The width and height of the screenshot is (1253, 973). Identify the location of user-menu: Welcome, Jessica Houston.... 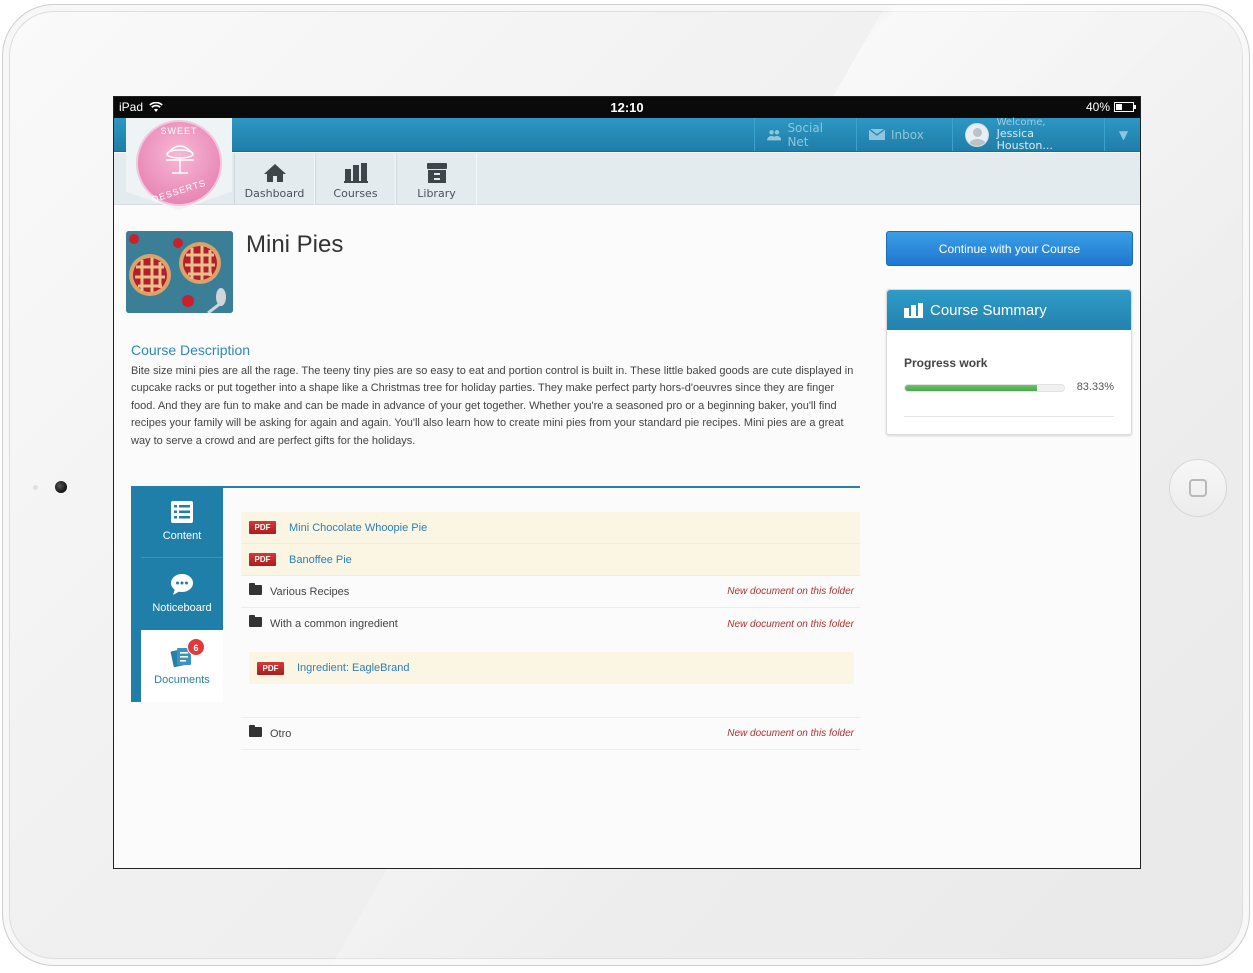
(1028, 134).